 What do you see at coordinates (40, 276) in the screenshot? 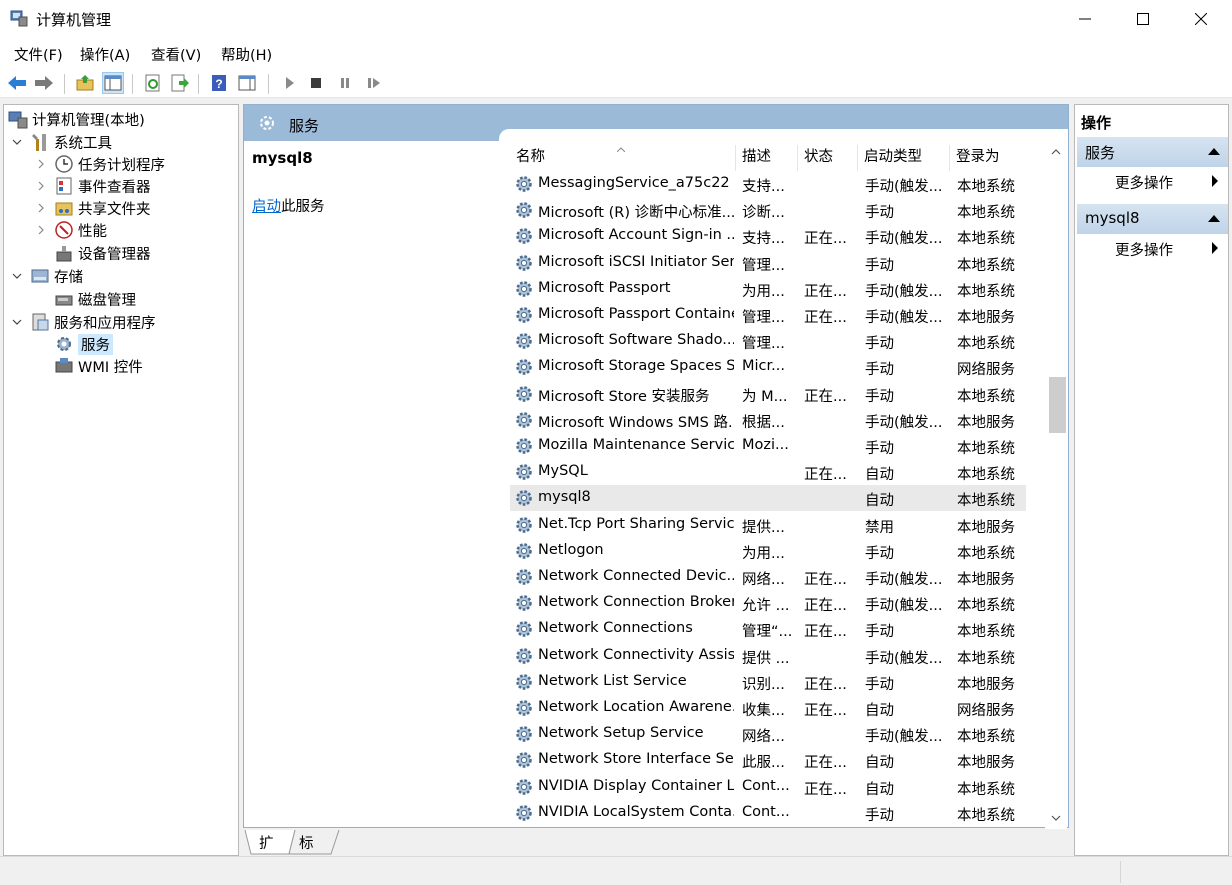
I see `storage-icon` at bounding box center [40, 276].